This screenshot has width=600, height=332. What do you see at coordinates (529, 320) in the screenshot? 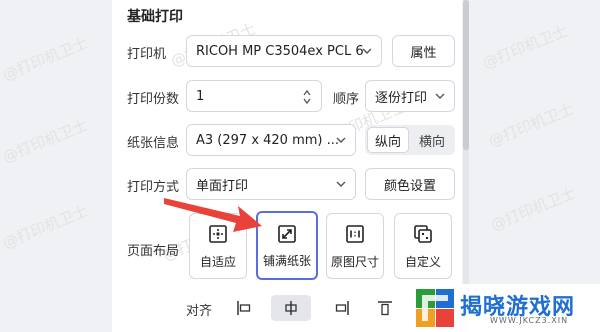
I see `site-logo-url: WWW.JKCZ3.XIN` at bounding box center [529, 320].